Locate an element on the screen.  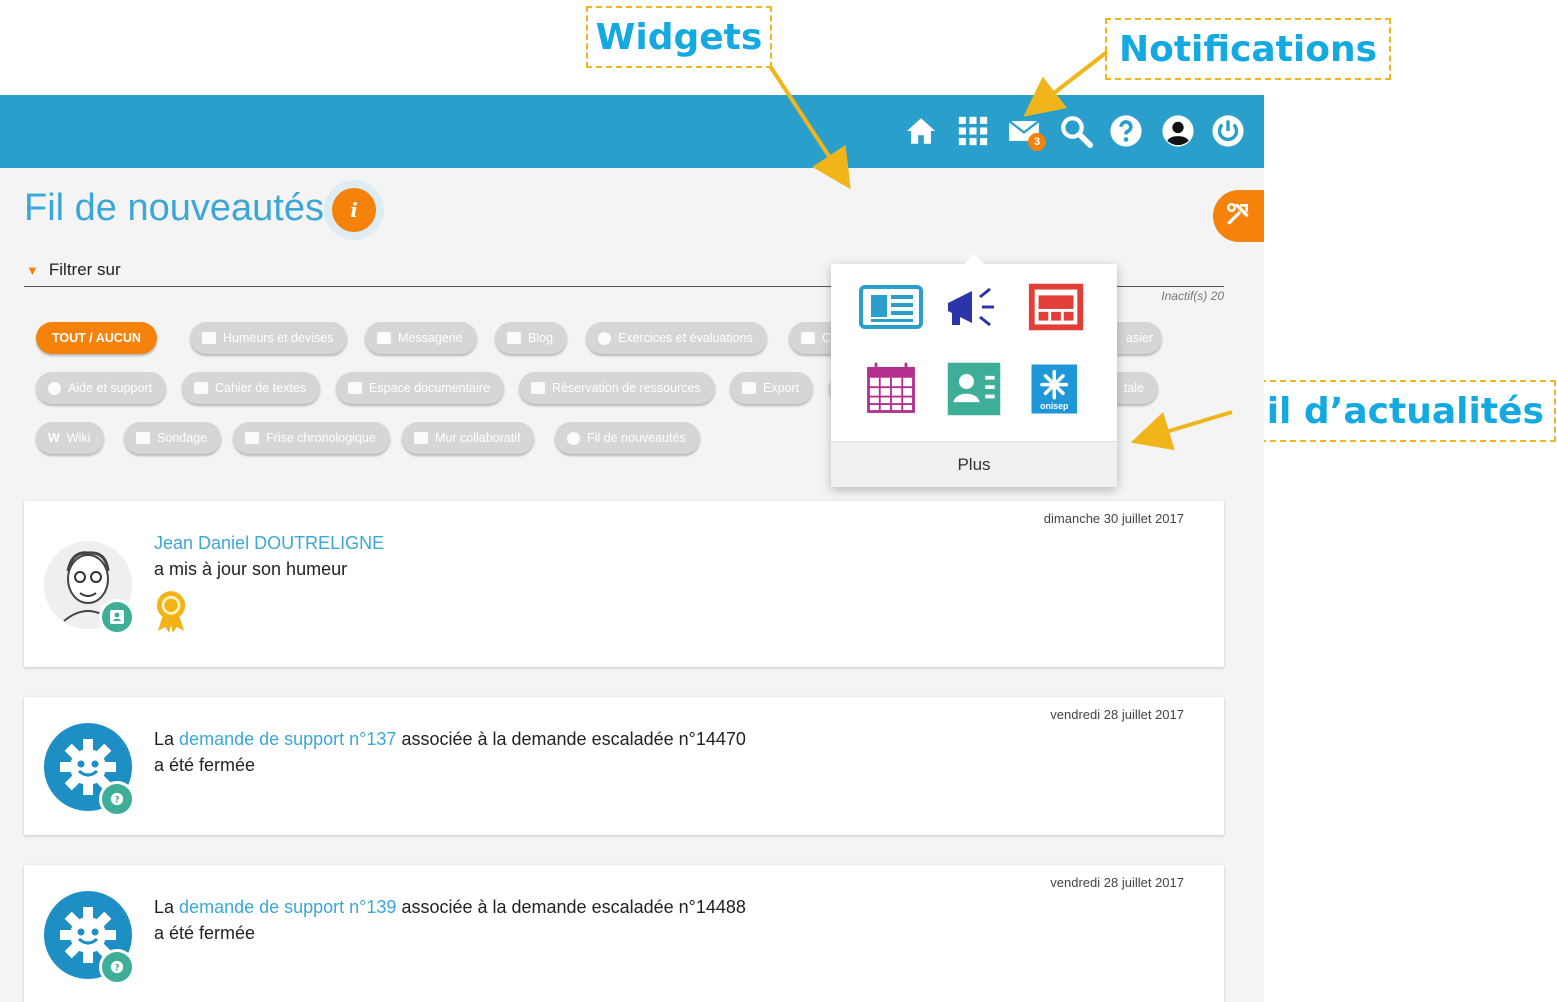
search-icon is located at coordinates (1076, 131).